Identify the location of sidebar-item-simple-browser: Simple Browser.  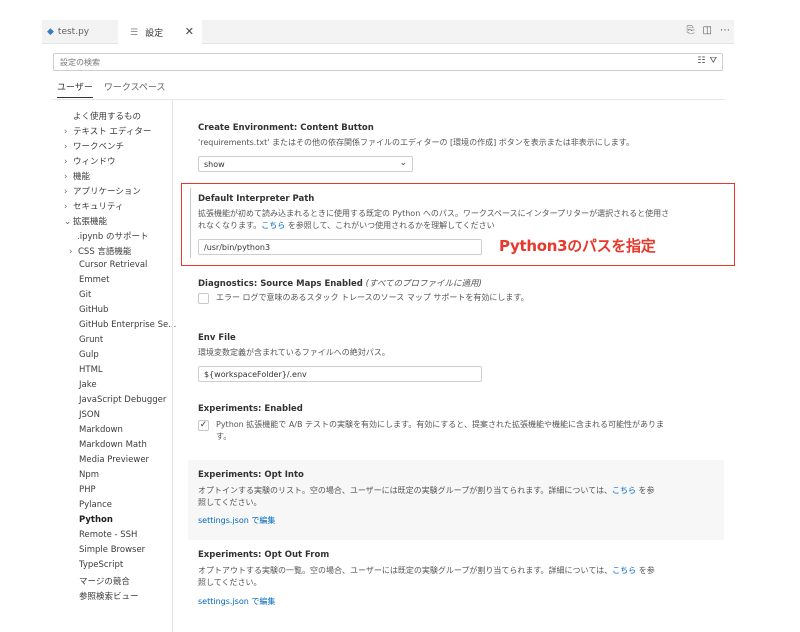
(112, 550).